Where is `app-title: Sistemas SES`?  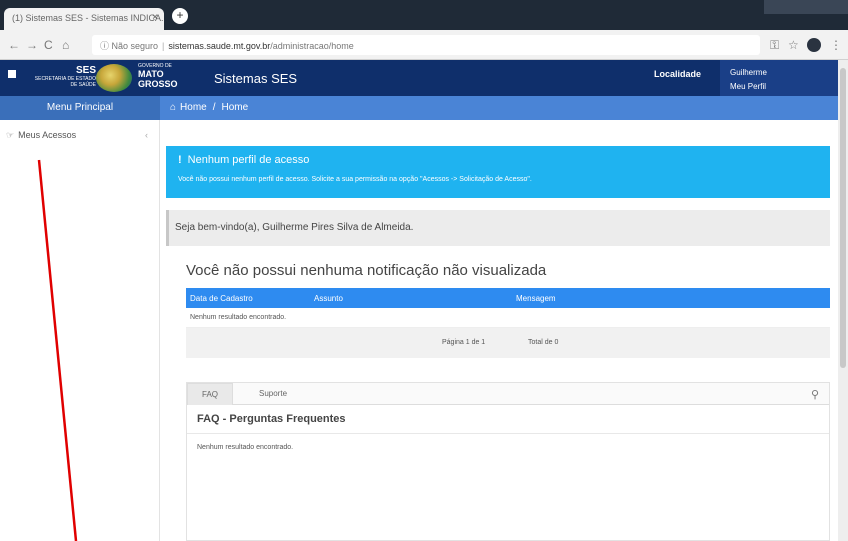 app-title: Sistemas SES is located at coordinates (256, 78).